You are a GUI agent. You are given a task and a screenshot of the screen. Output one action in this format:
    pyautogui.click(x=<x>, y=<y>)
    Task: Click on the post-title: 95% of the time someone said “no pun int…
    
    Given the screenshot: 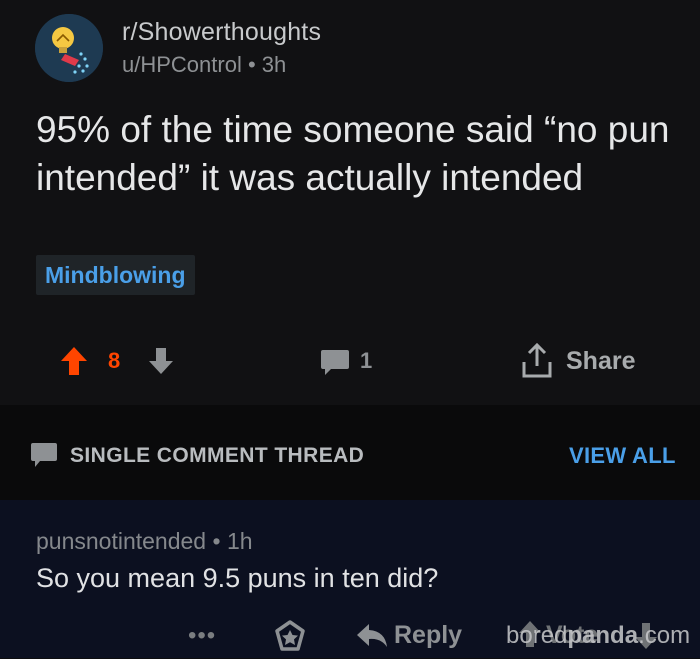 What is the action you would take?
    pyautogui.click(x=356, y=154)
    